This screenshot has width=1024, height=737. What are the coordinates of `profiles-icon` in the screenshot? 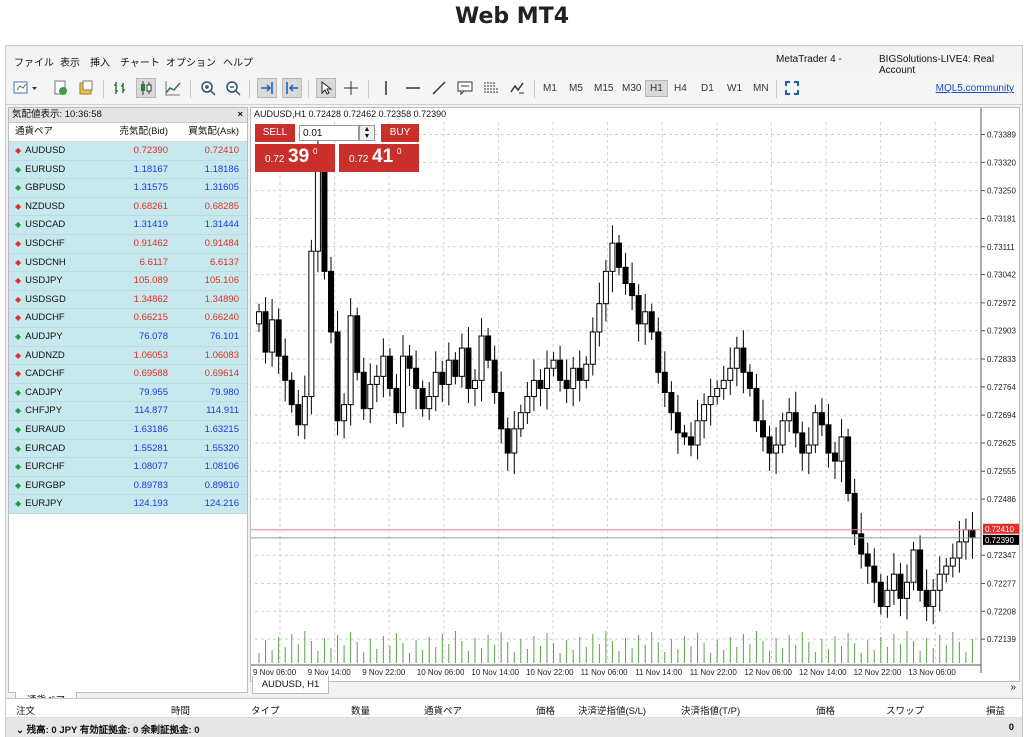 It's located at (60, 88).